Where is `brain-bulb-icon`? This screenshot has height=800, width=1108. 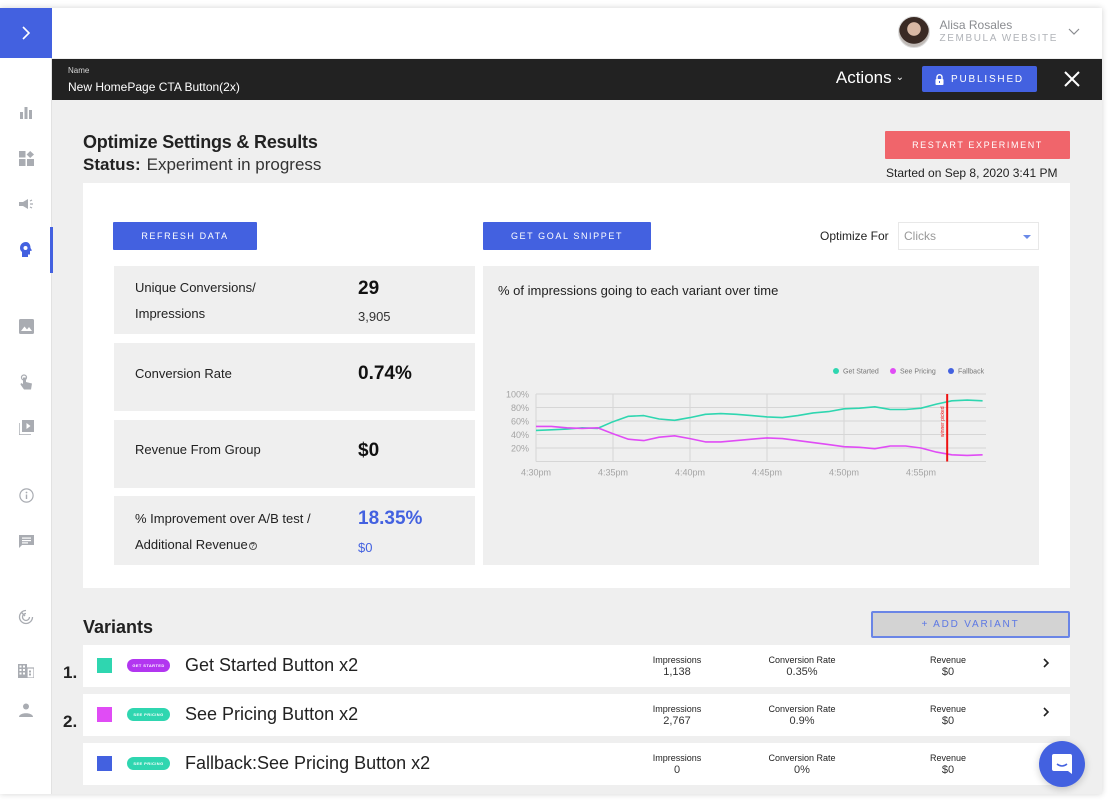
brain-bulb-icon is located at coordinates (26, 249).